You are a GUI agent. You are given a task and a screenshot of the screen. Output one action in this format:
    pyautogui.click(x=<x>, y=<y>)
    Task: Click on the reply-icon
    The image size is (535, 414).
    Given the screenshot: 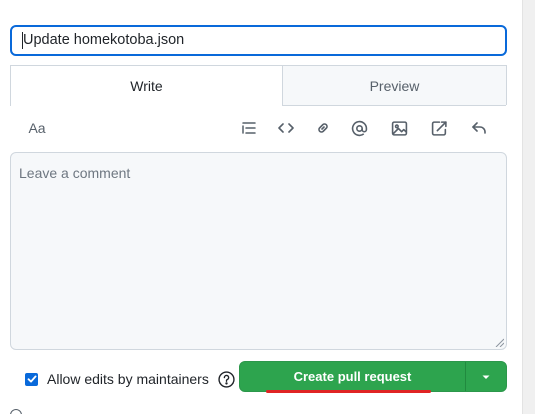 What is the action you would take?
    pyautogui.click(x=479, y=128)
    